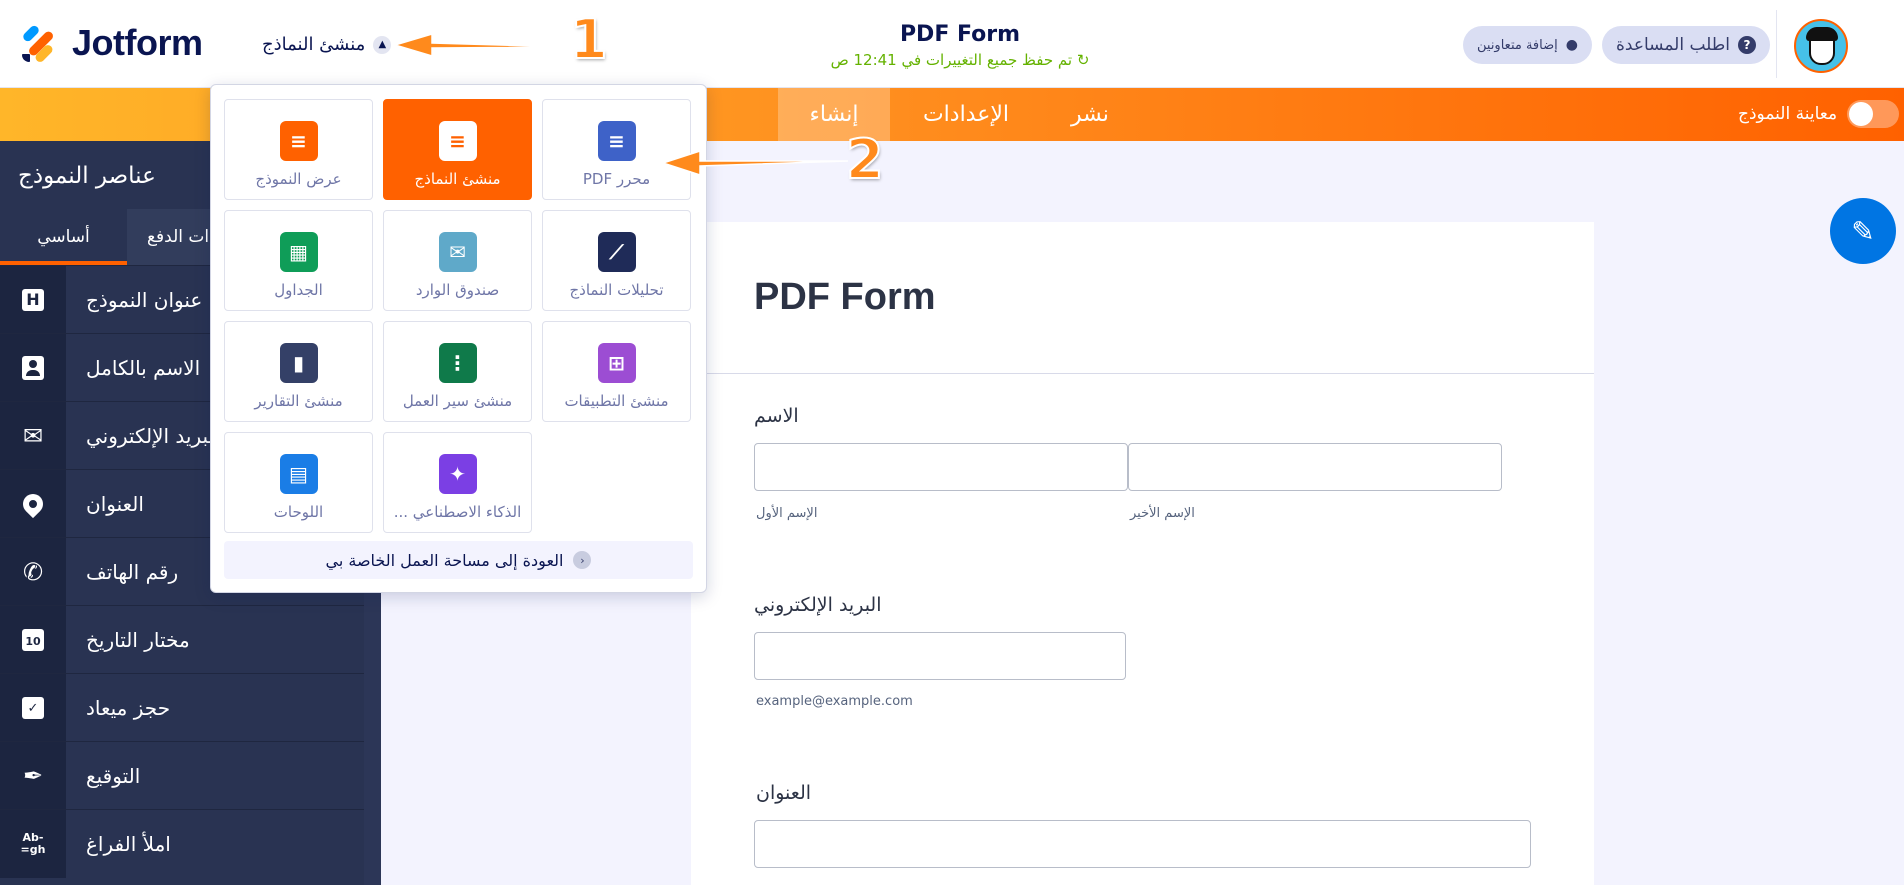 The height and width of the screenshot is (885, 1904). I want to click on preview-switch, so click(1873, 114).